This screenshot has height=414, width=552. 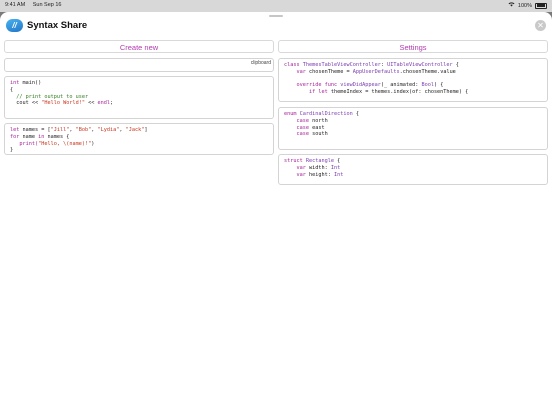 What do you see at coordinates (111, 103) in the screenshot?
I see `code-token: ;` at bounding box center [111, 103].